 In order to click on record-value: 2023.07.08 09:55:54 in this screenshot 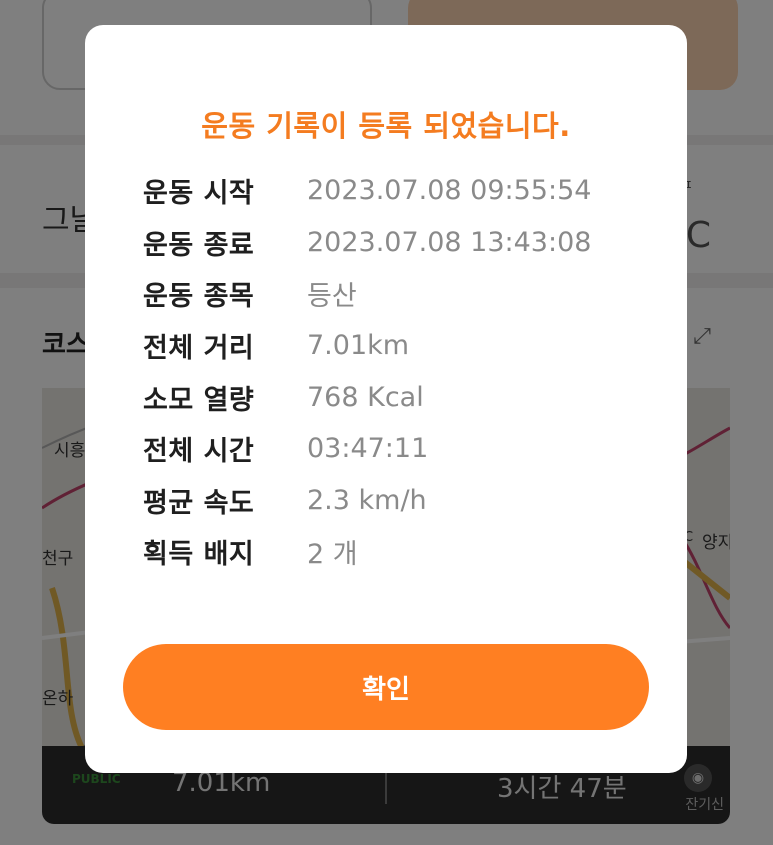, I will do `click(449, 191)`.